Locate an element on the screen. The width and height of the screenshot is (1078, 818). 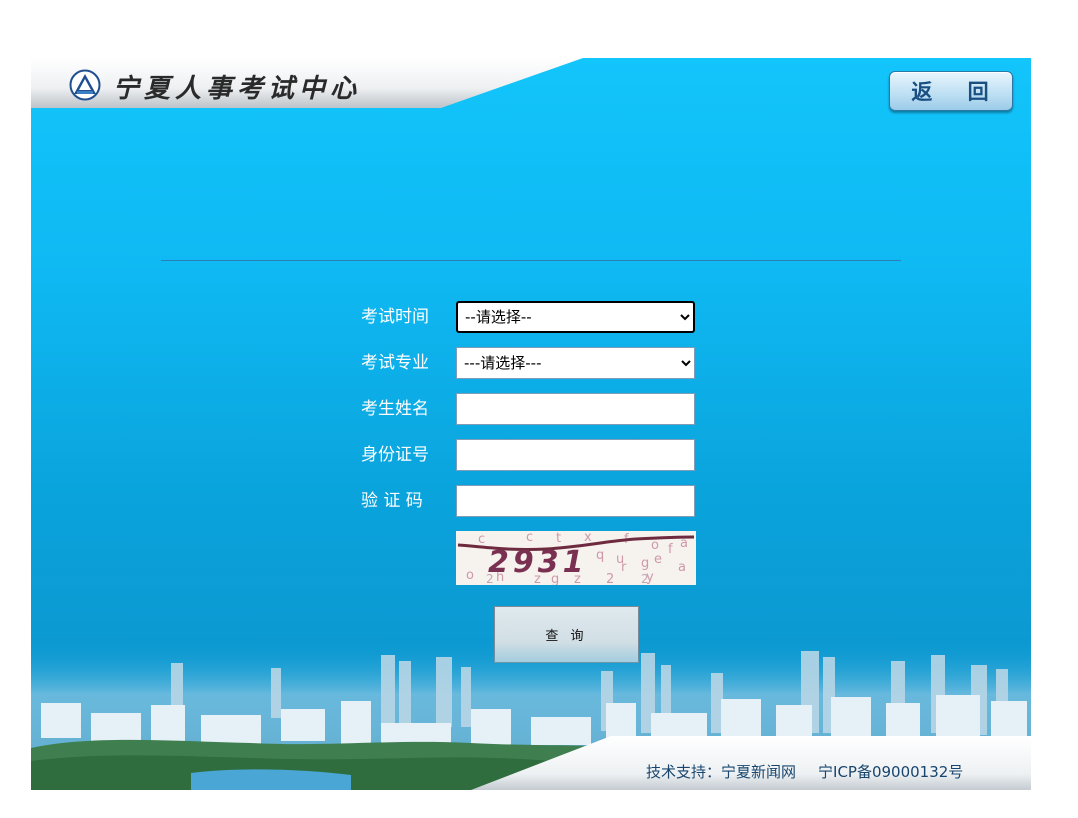
captcha-label: 验 证 码 is located at coordinates (392, 501).